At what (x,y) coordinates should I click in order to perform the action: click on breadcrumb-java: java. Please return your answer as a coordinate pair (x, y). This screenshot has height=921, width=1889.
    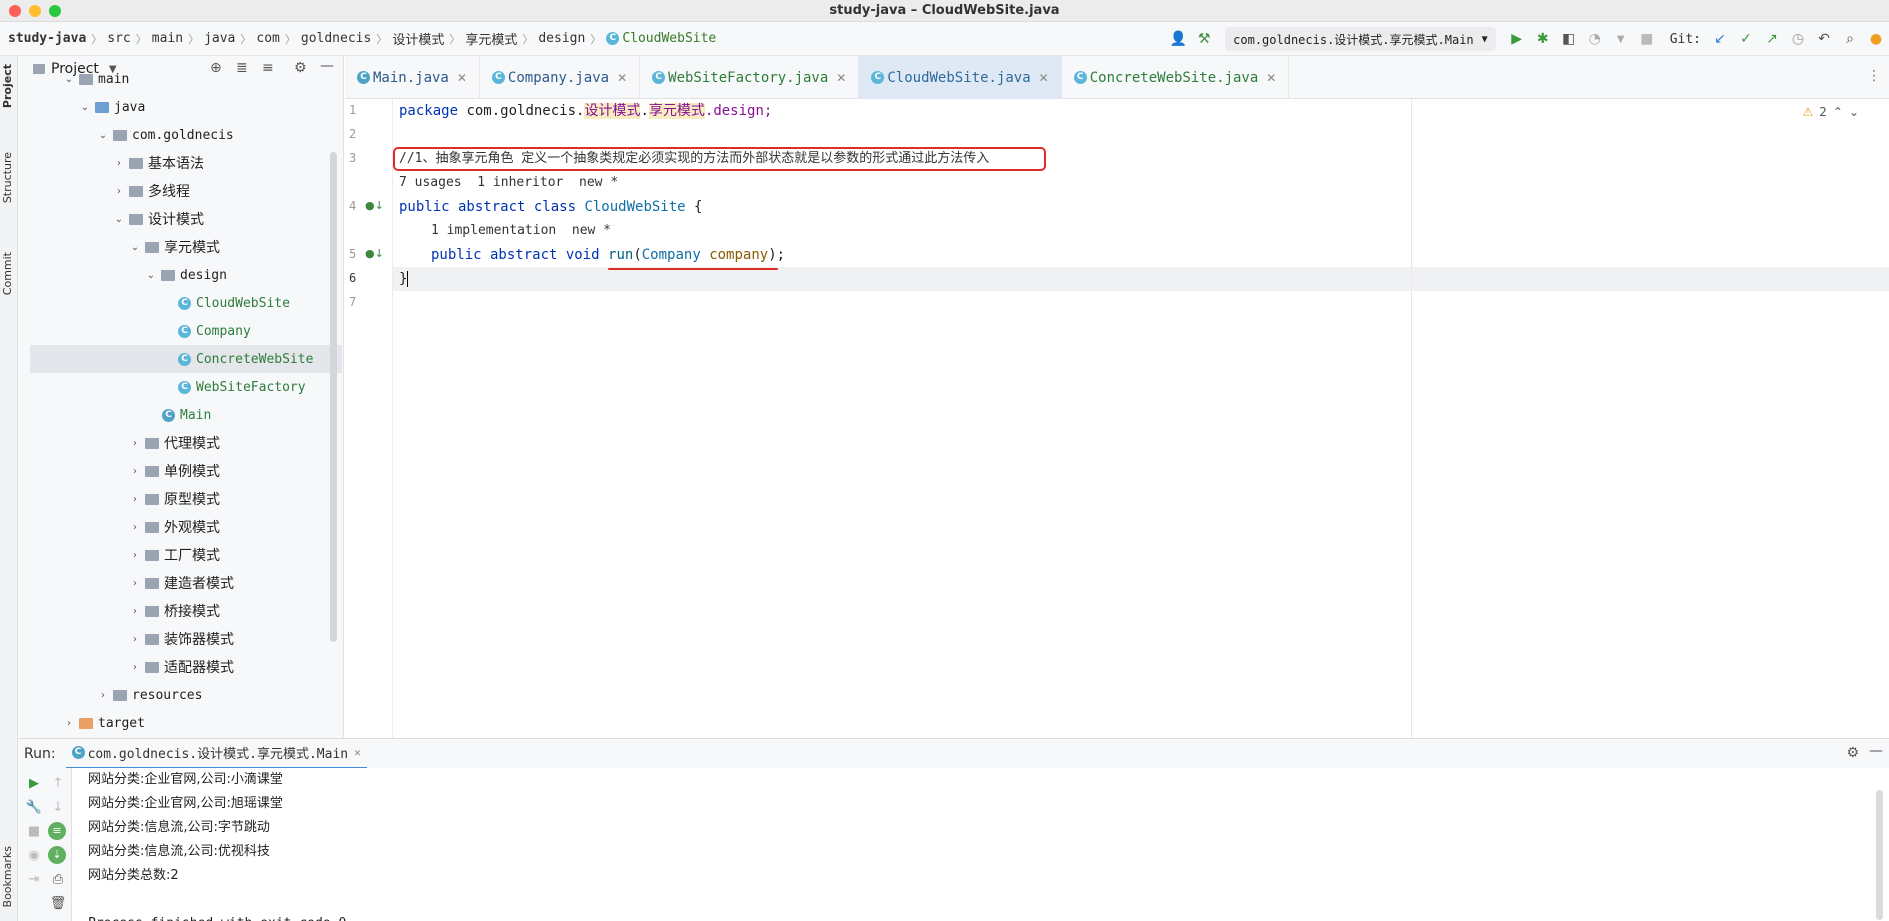
    Looking at the image, I should click on (219, 38).